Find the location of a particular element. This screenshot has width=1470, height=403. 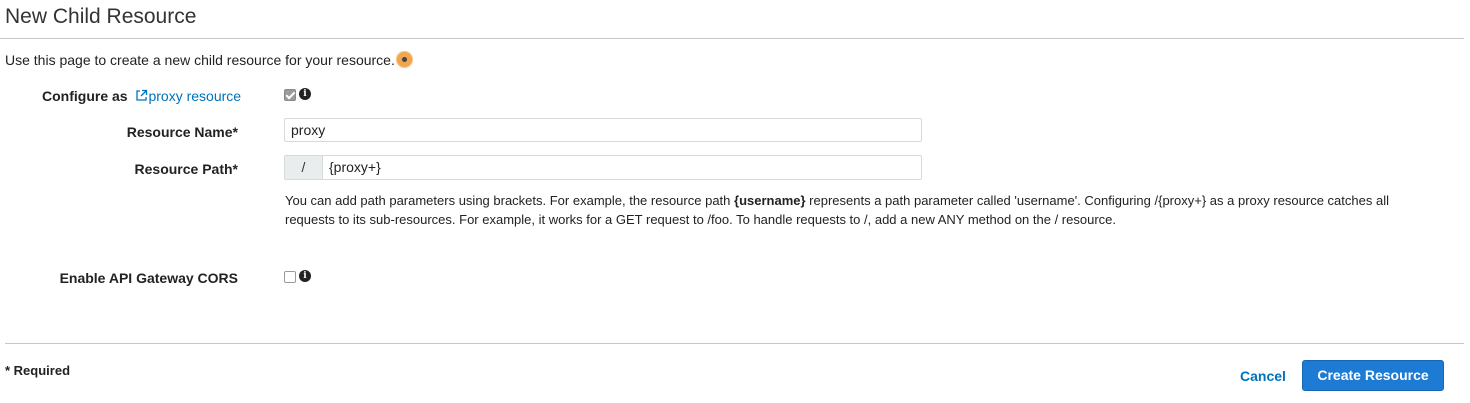

resource-path-input: {proxy+} is located at coordinates (622, 167).